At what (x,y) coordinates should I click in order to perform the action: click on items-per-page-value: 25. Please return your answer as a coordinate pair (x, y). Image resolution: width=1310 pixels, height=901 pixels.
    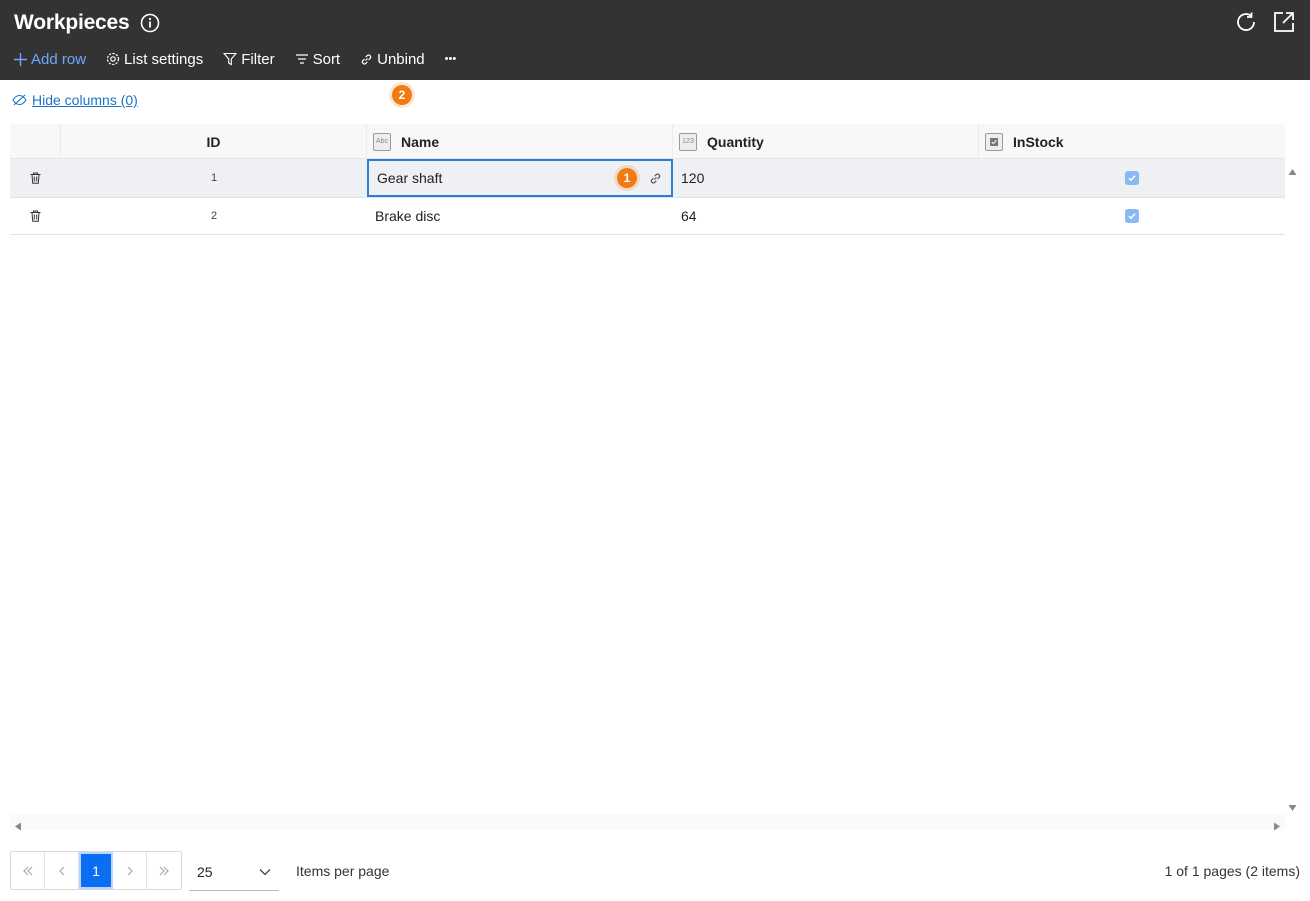
    Looking at the image, I should click on (205, 871).